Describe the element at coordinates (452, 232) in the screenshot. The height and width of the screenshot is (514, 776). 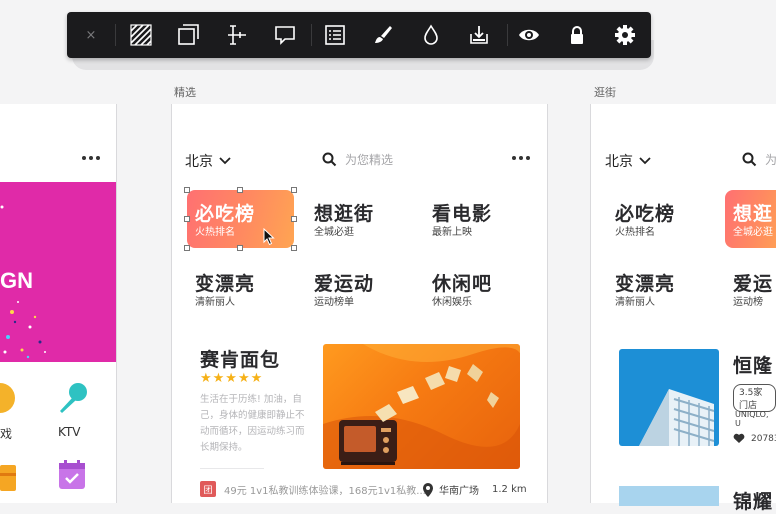
I see `category-subtitle: 最新上映` at that location.